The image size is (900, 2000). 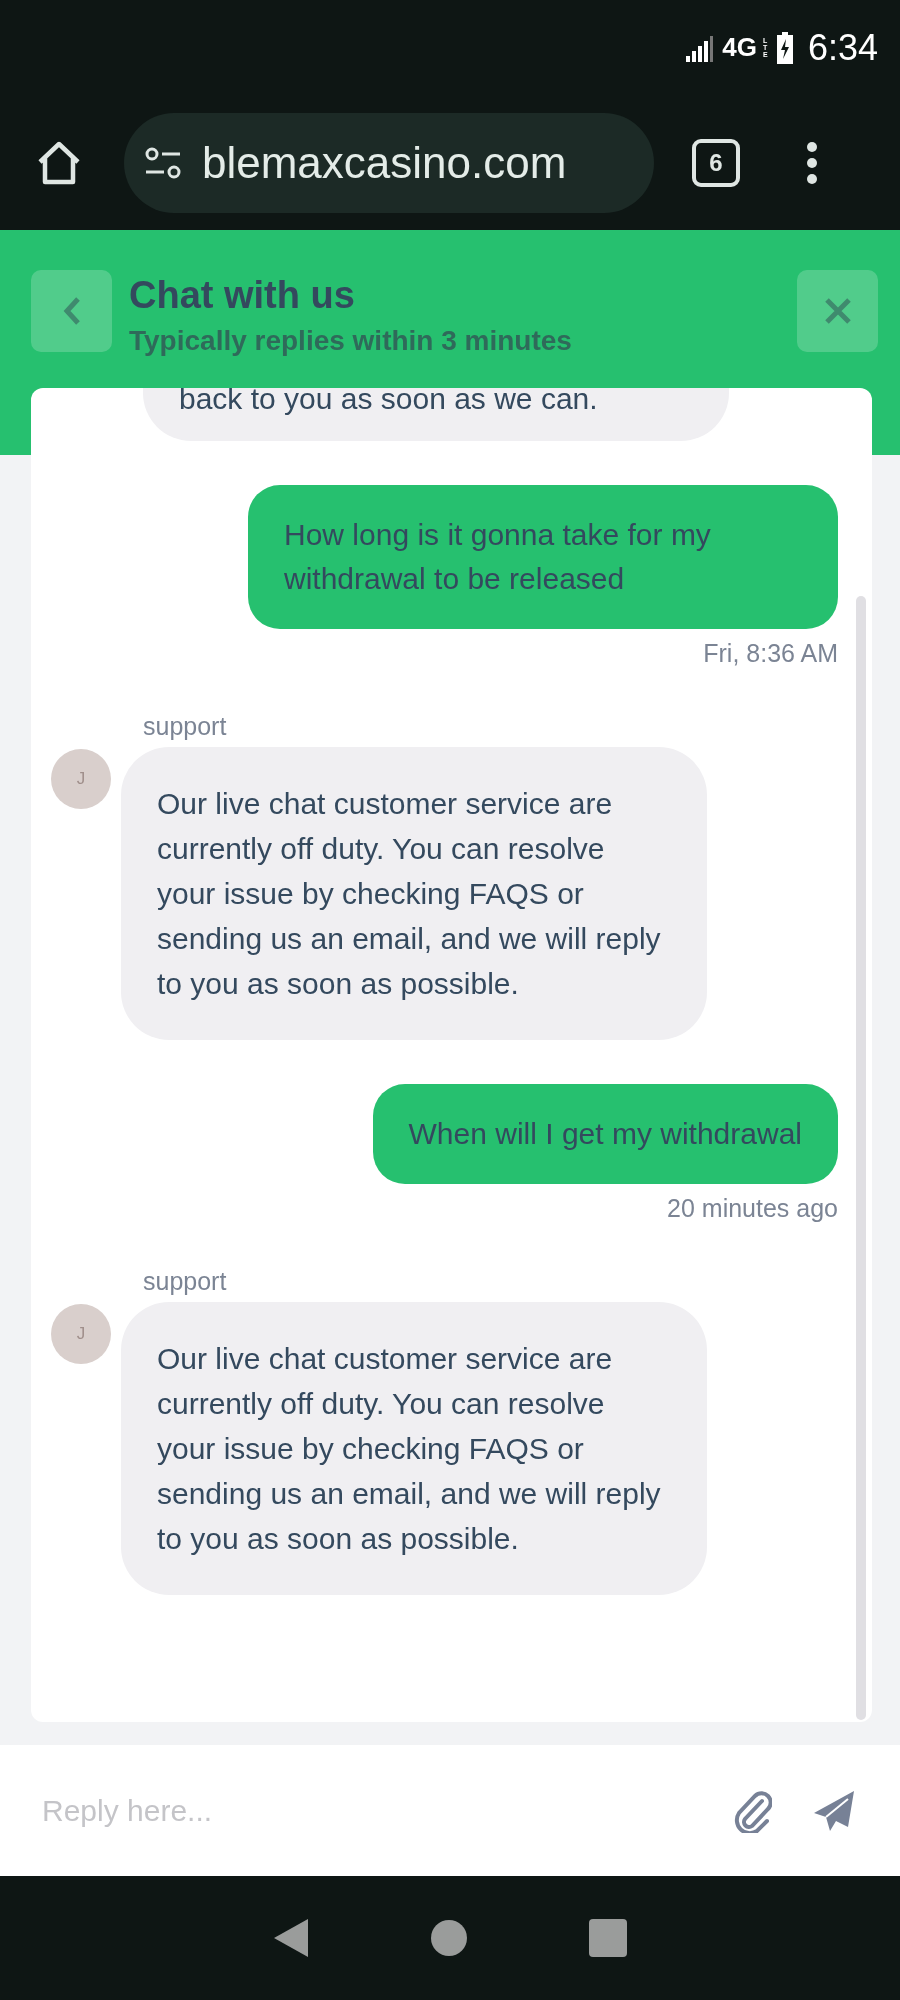 I want to click on sent-message-bubble: When will I get my withdrawal, so click(x=605, y=1134).